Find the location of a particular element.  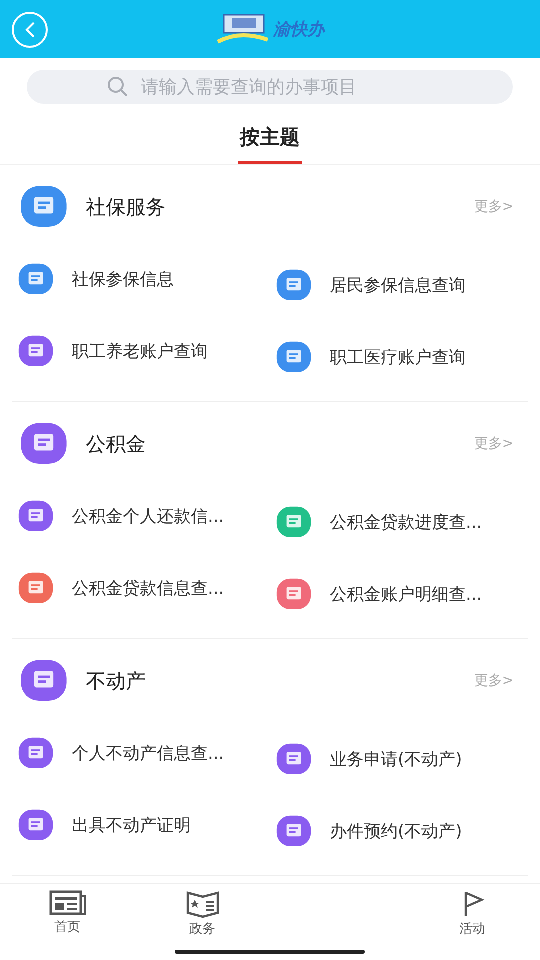

service-item: 职工养老账户查询 is located at coordinates (141, 351).